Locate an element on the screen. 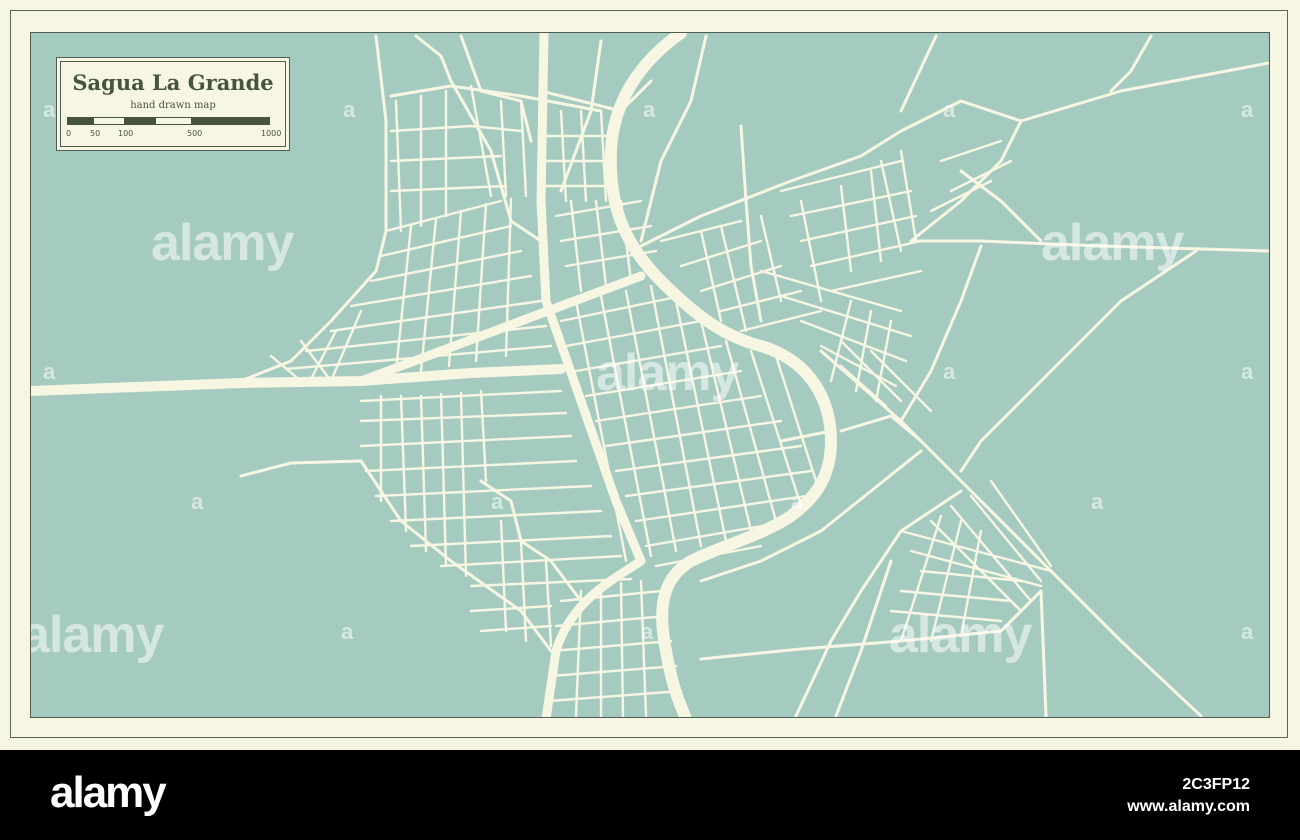  watermark-letter-1: a is located at coordinates (49, 109).